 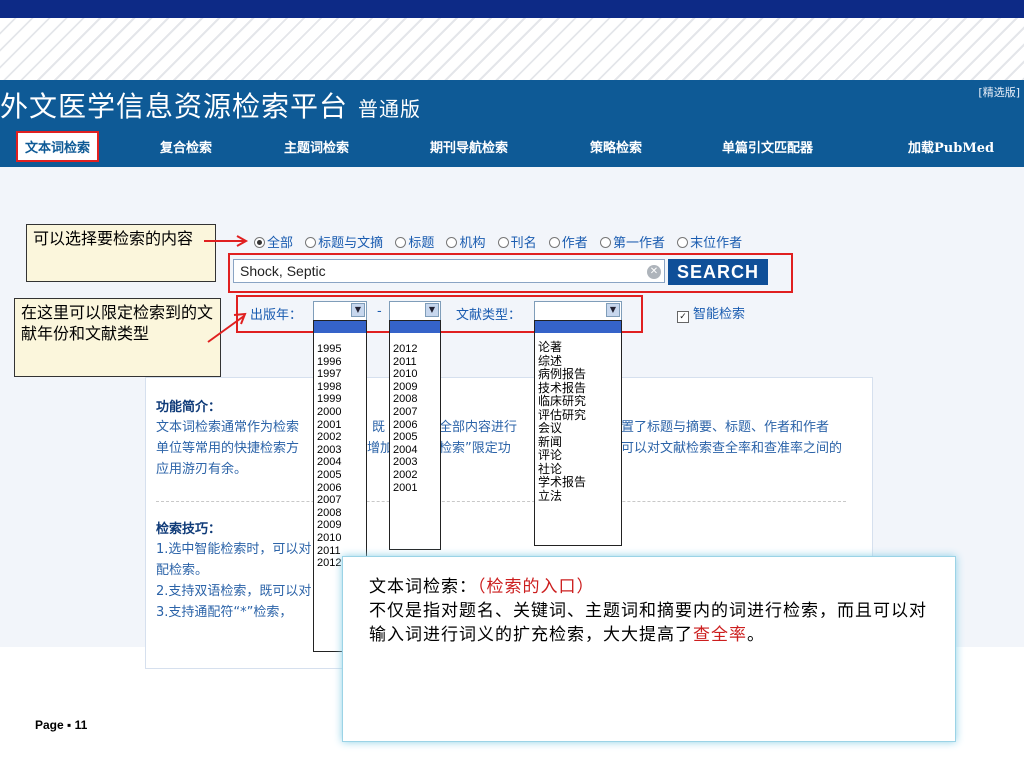 I want to click on radio-label: 末位作者, so click(x=716, y=243).